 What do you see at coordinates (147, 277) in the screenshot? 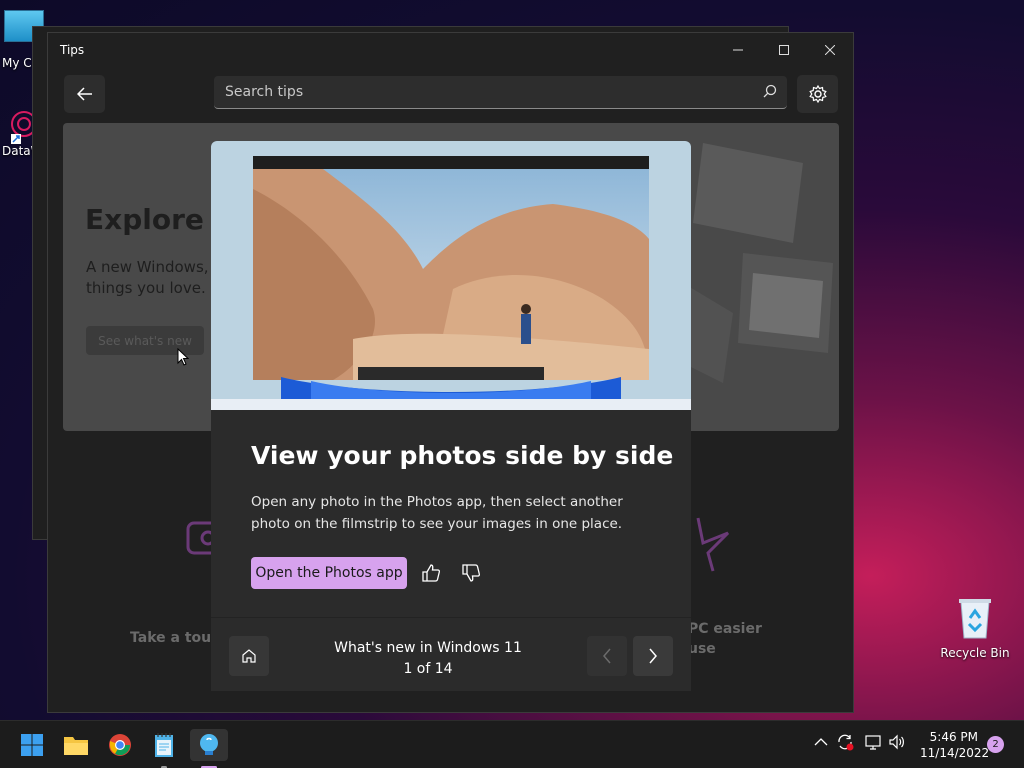
I see `hero-text: A new Windows, things you love.` at bounding box center [147, 277].